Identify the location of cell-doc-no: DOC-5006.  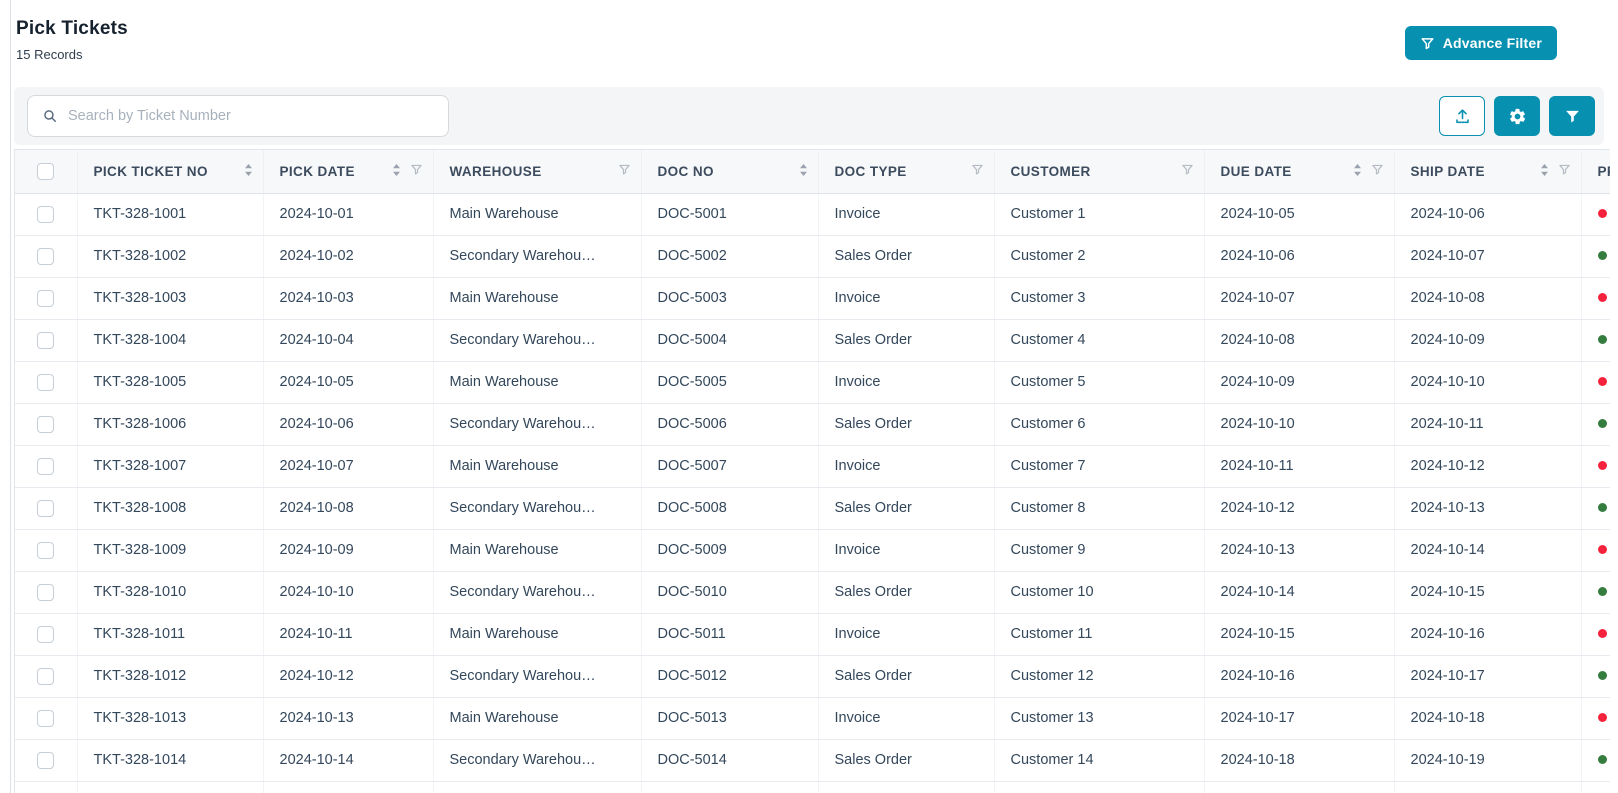
(730, 424).